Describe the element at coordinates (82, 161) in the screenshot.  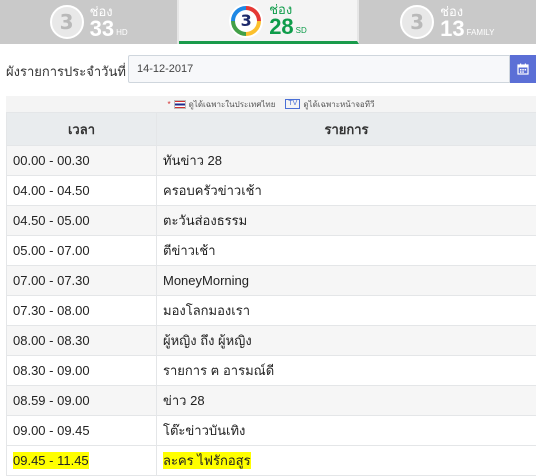
I see `time-cell: 00.00 - 00.30` at that location.